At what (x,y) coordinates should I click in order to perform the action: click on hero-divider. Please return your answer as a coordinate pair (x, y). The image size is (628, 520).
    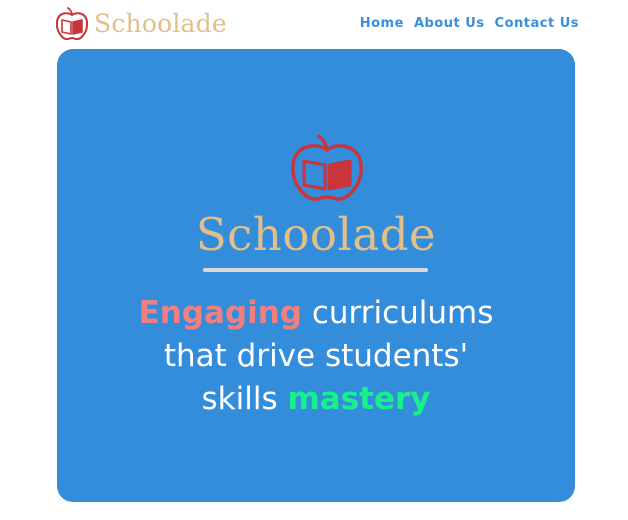
    Looking at the image, I should click on (315, 270).